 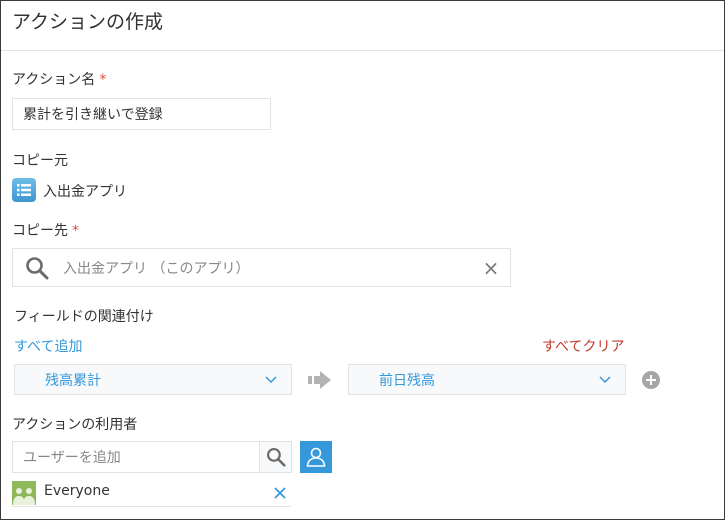 I want to click on add-all-link: すべて追加, so click(x=48, y=346).